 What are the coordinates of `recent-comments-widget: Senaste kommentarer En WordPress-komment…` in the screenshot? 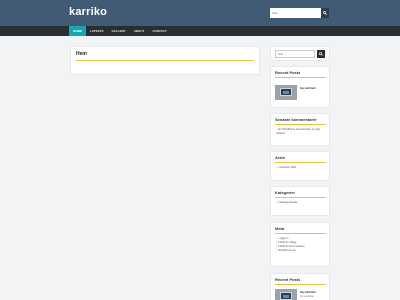 It's located at (300, 129).